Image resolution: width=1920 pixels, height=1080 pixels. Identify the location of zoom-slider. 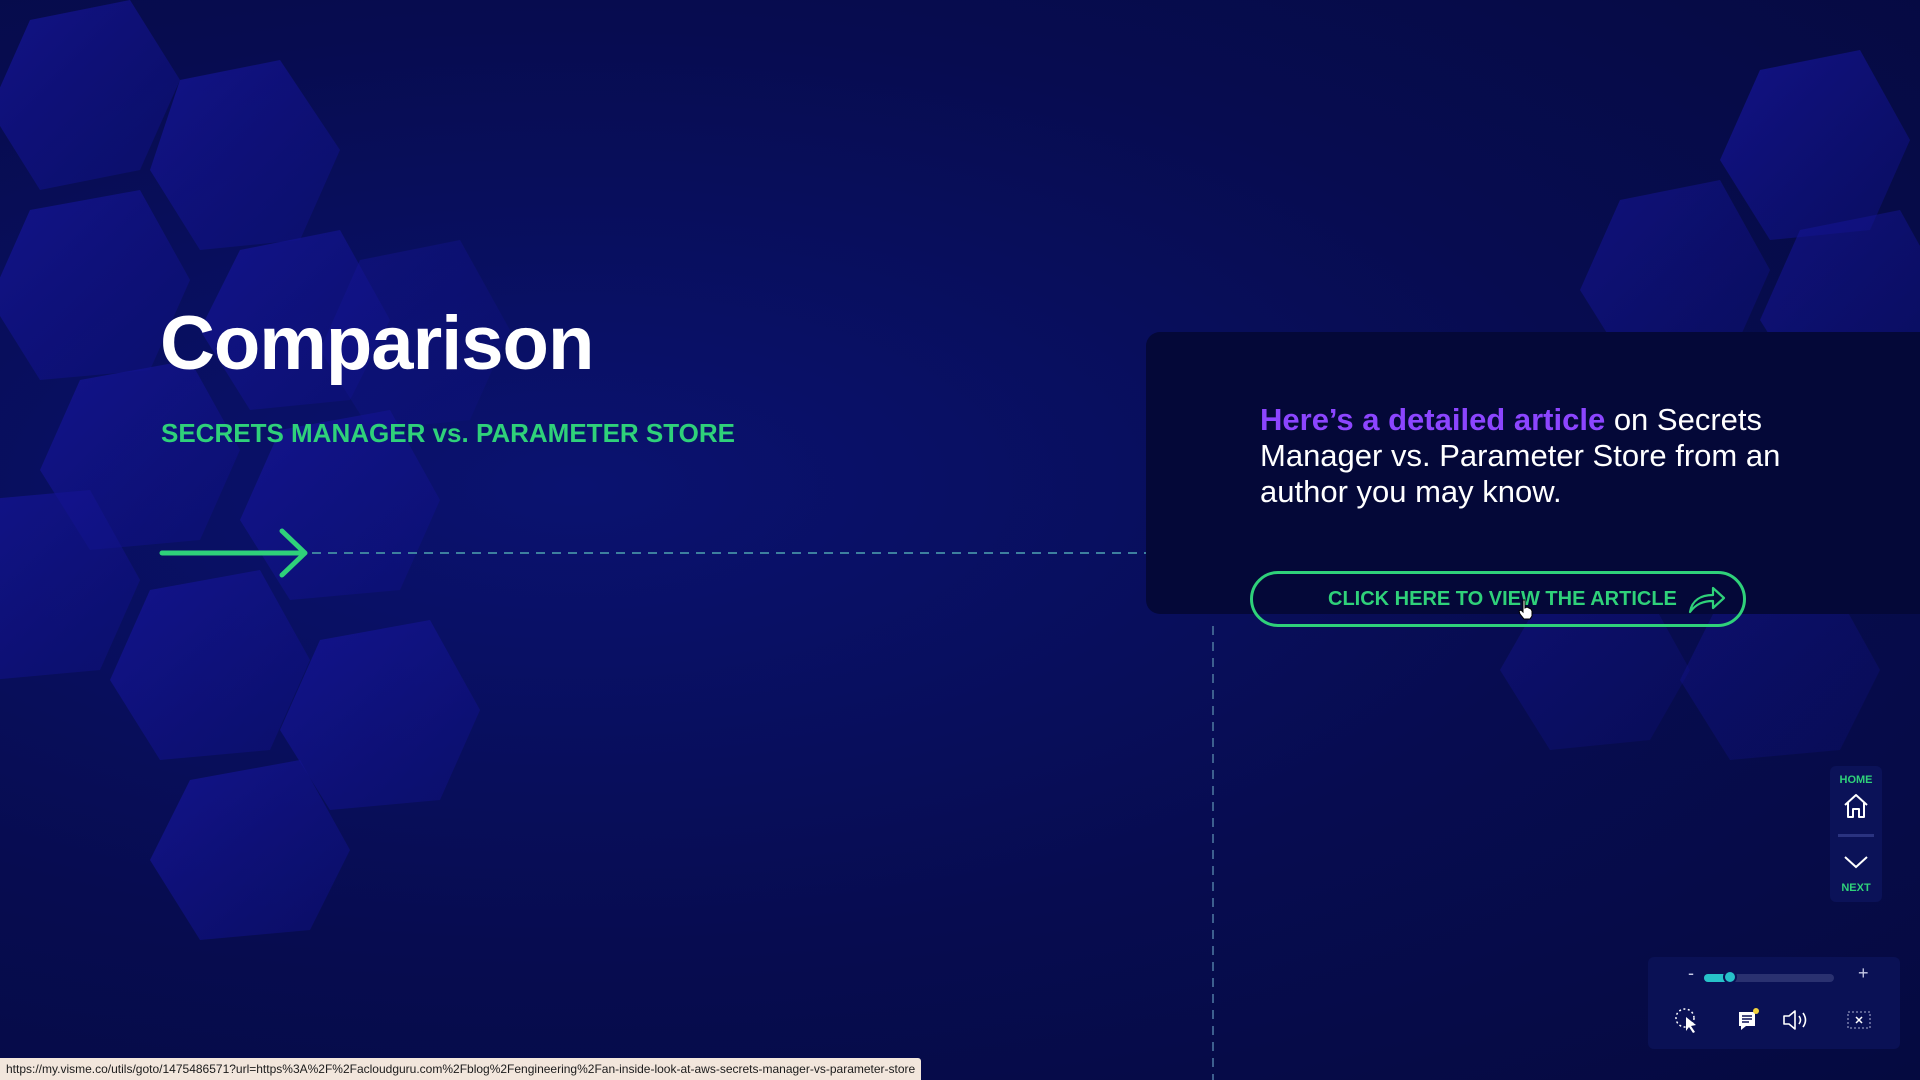
(1769, 977).